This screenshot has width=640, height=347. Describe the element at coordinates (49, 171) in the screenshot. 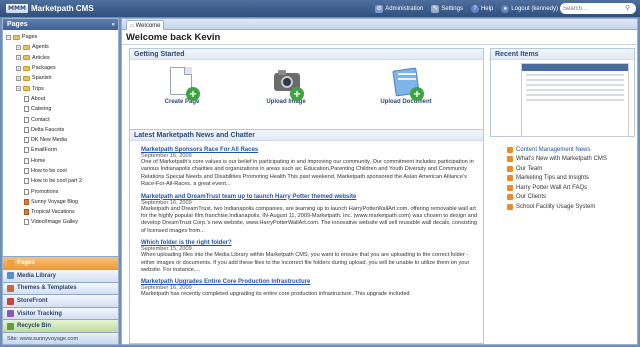

I see `tree-item-label: How to be cool` at that location.